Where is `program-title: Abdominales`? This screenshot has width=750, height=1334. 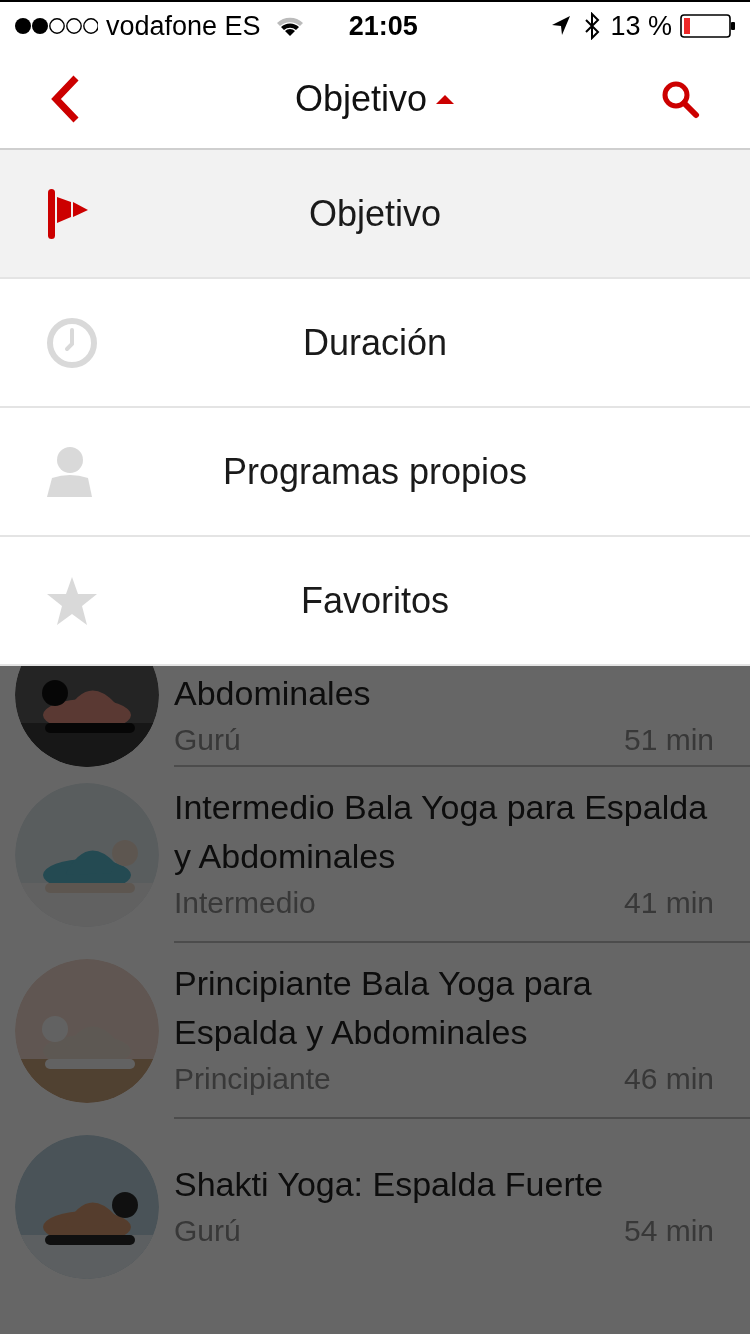
program-title: Abdominales is located at coordinates (273, 693).